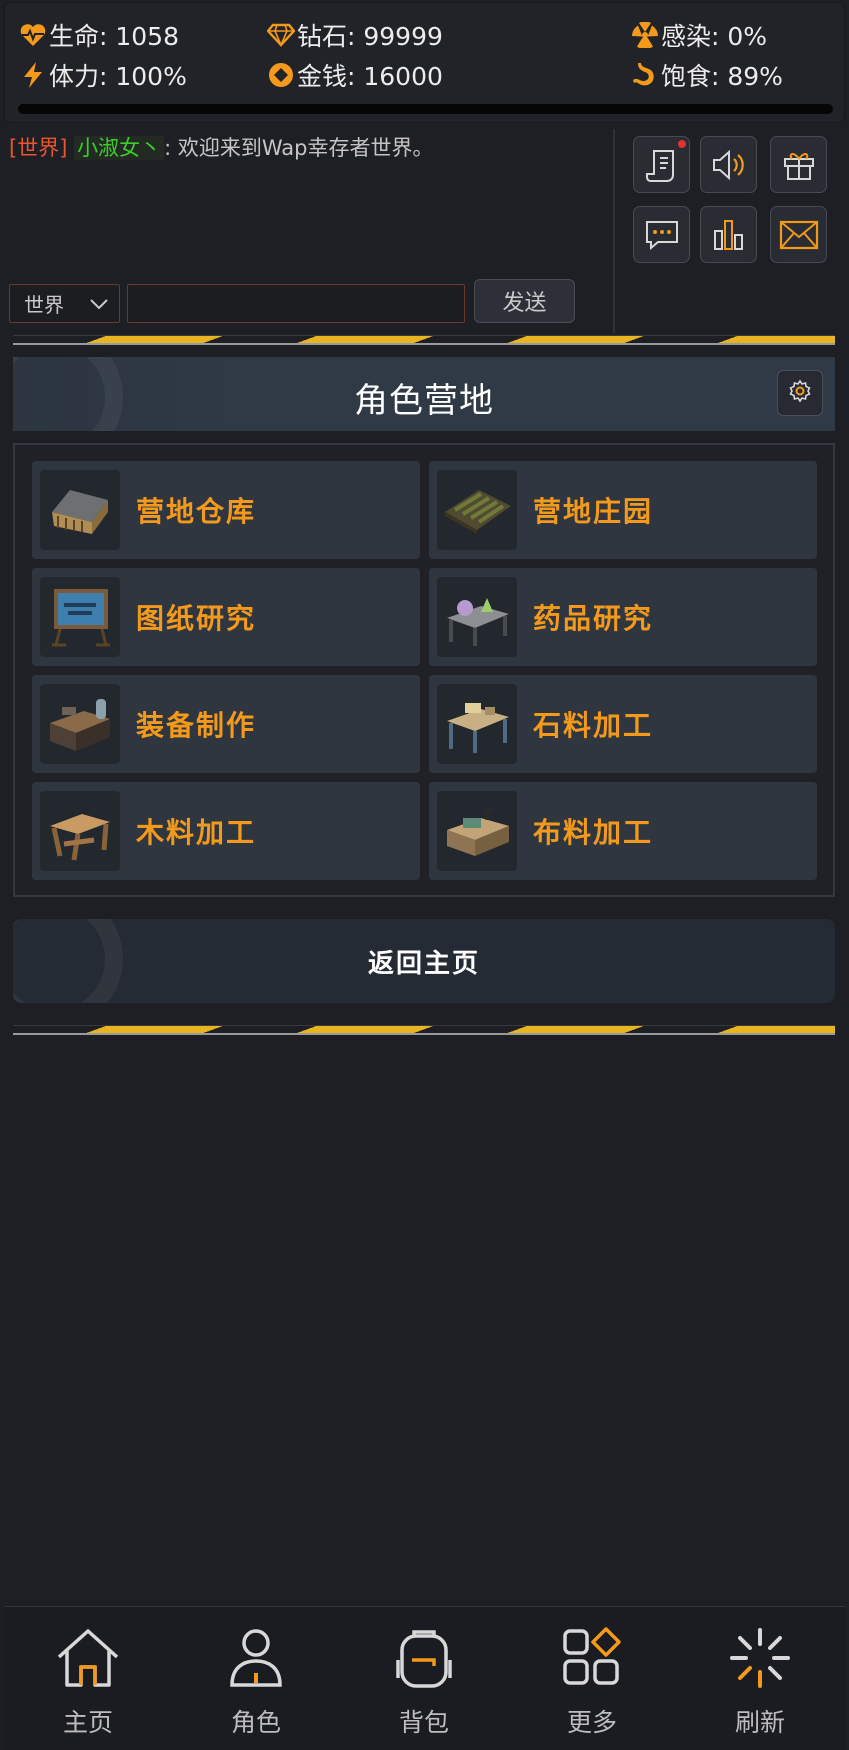 The width and height of the screenshot is (849, 1750). I want to click on satiety-stat: 饱食: 89%, so click(707, 75).